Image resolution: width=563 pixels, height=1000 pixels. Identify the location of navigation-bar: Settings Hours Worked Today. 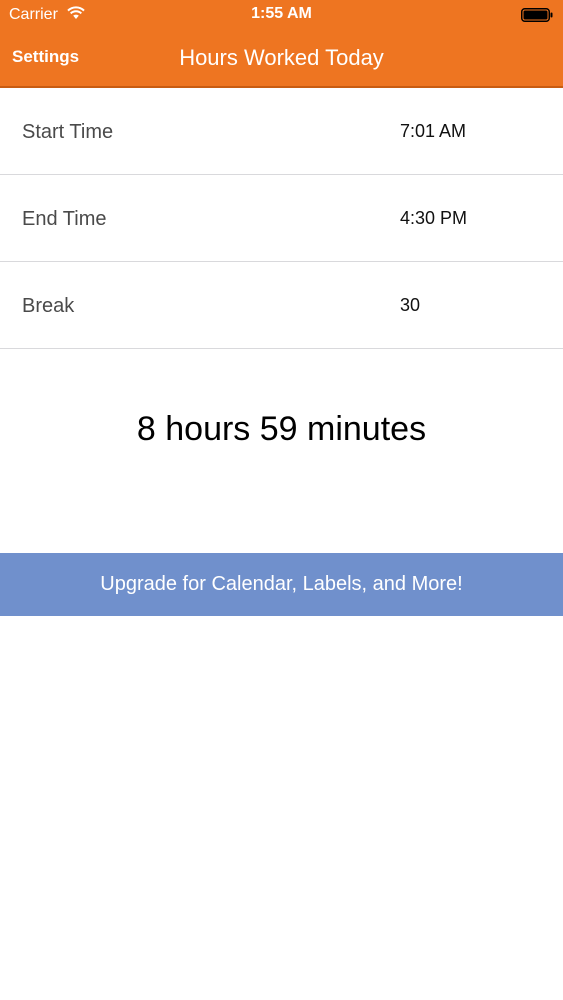
(281, 59).